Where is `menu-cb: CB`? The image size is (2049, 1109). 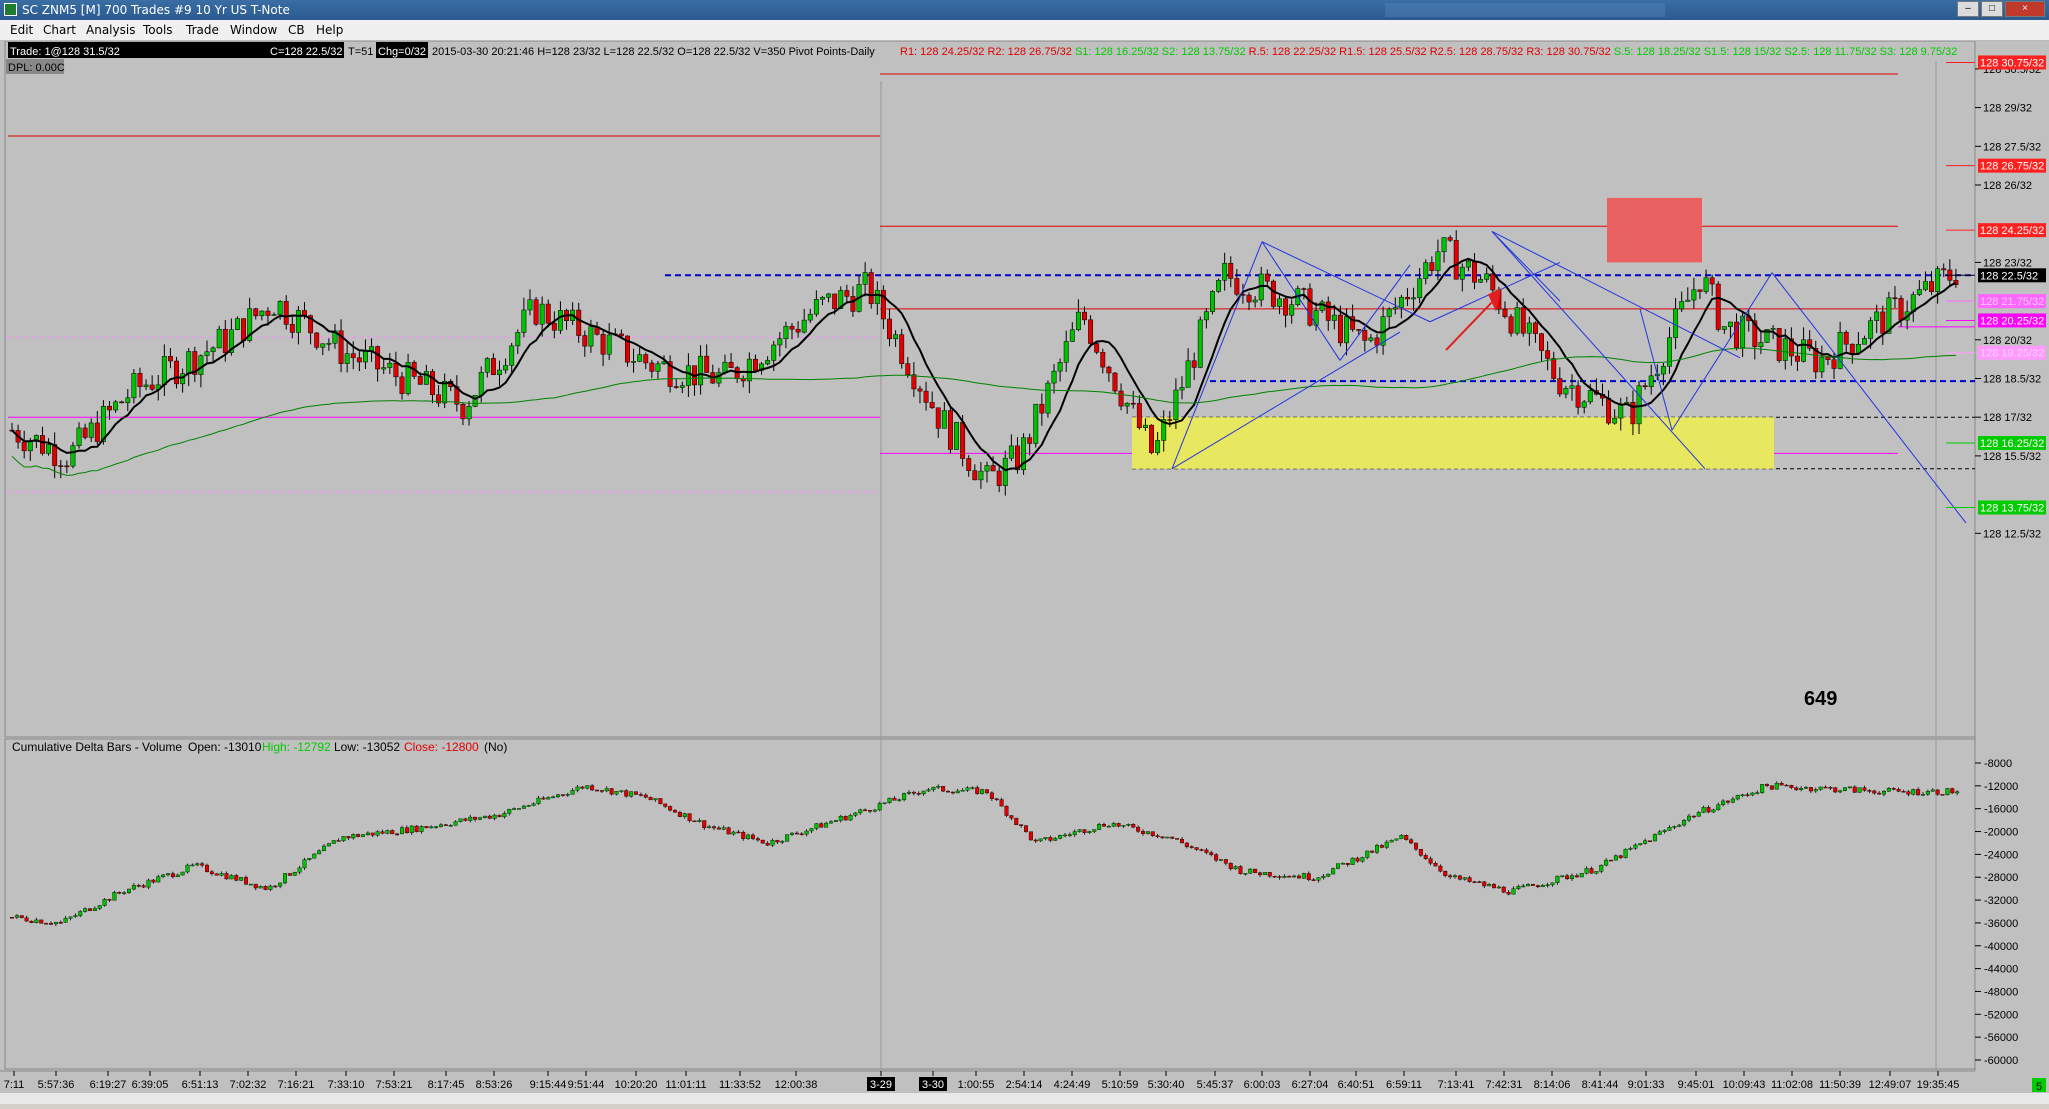 menu-cb: CB is located at coordinates (296, 30).